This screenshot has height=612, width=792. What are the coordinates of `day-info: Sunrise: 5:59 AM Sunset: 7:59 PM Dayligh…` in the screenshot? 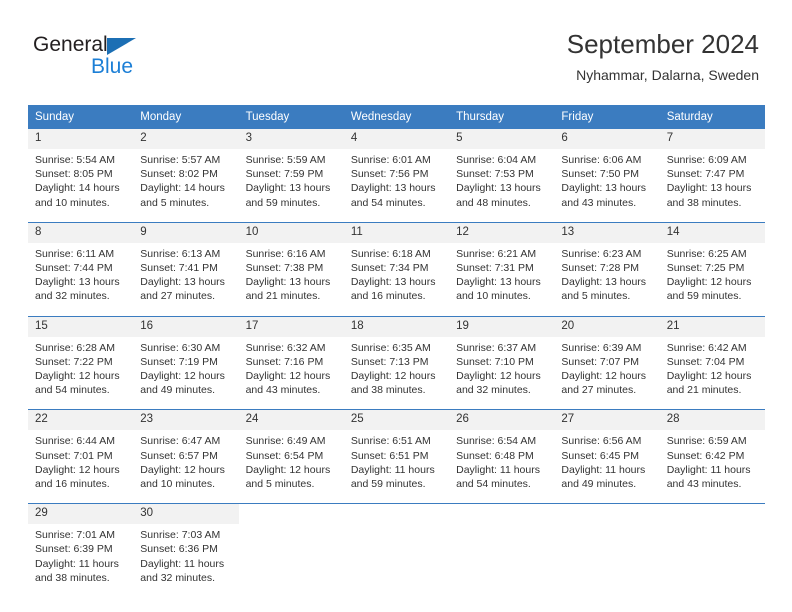 It's located at (291, 179).